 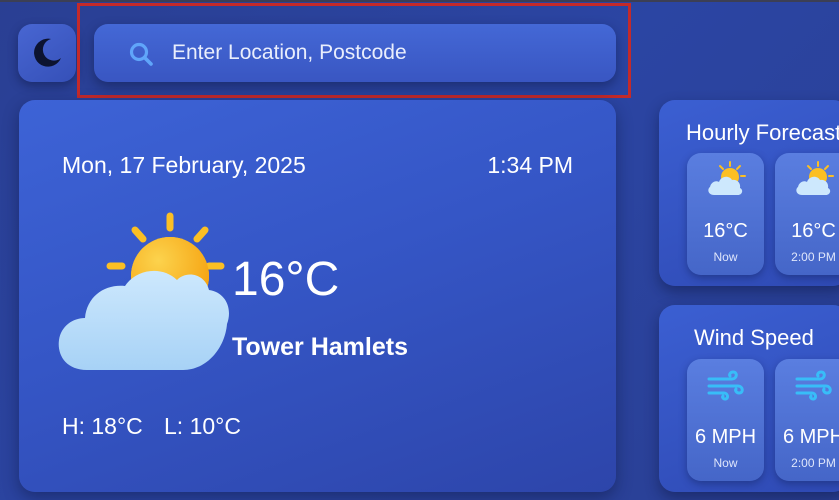 What do you see at coordinates (725, 420) in the screenshot?
I see `wind-card: 6 MPH Now` at bounding box center [725, 420].